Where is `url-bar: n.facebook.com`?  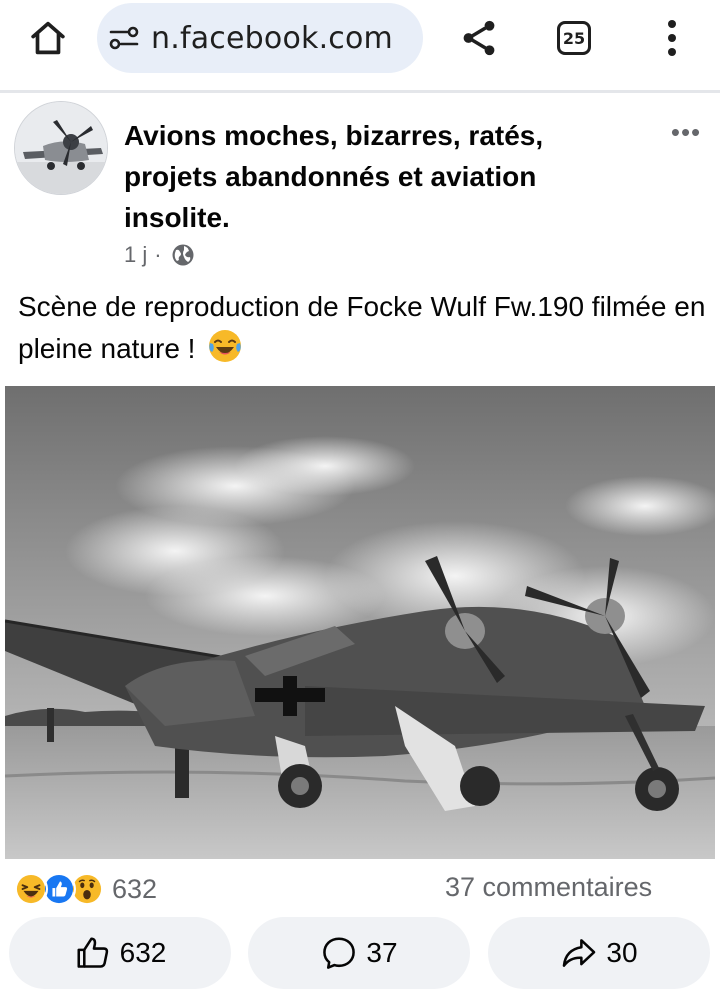 url-bar: n.facebook.com is located at coordinates (260, 38).